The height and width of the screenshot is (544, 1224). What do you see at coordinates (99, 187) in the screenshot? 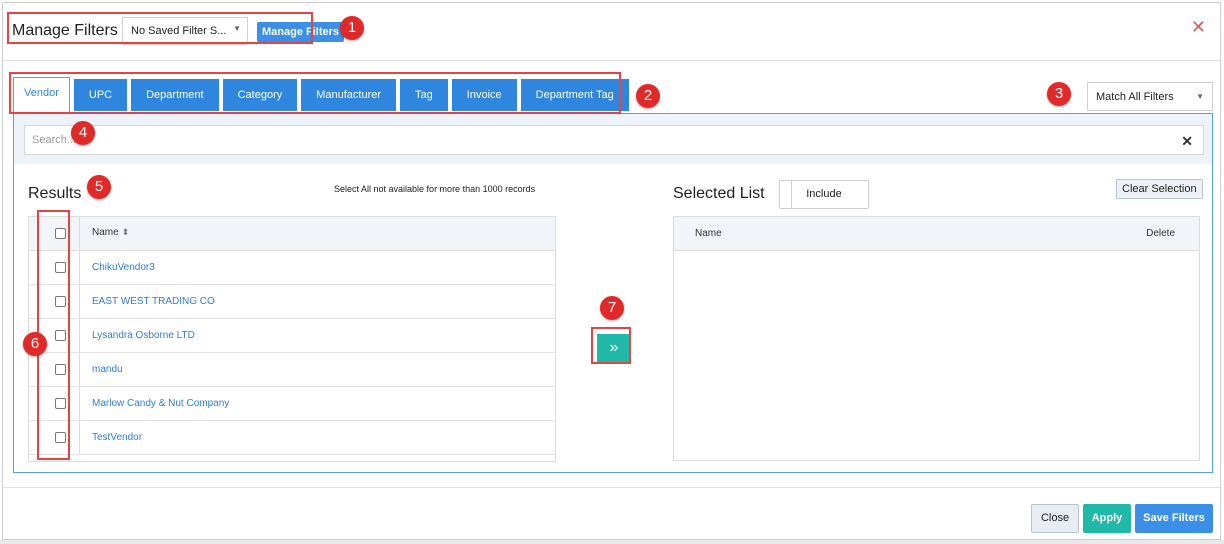
I see `annotation-badge-5: 5` at bounding box center [99, 187].